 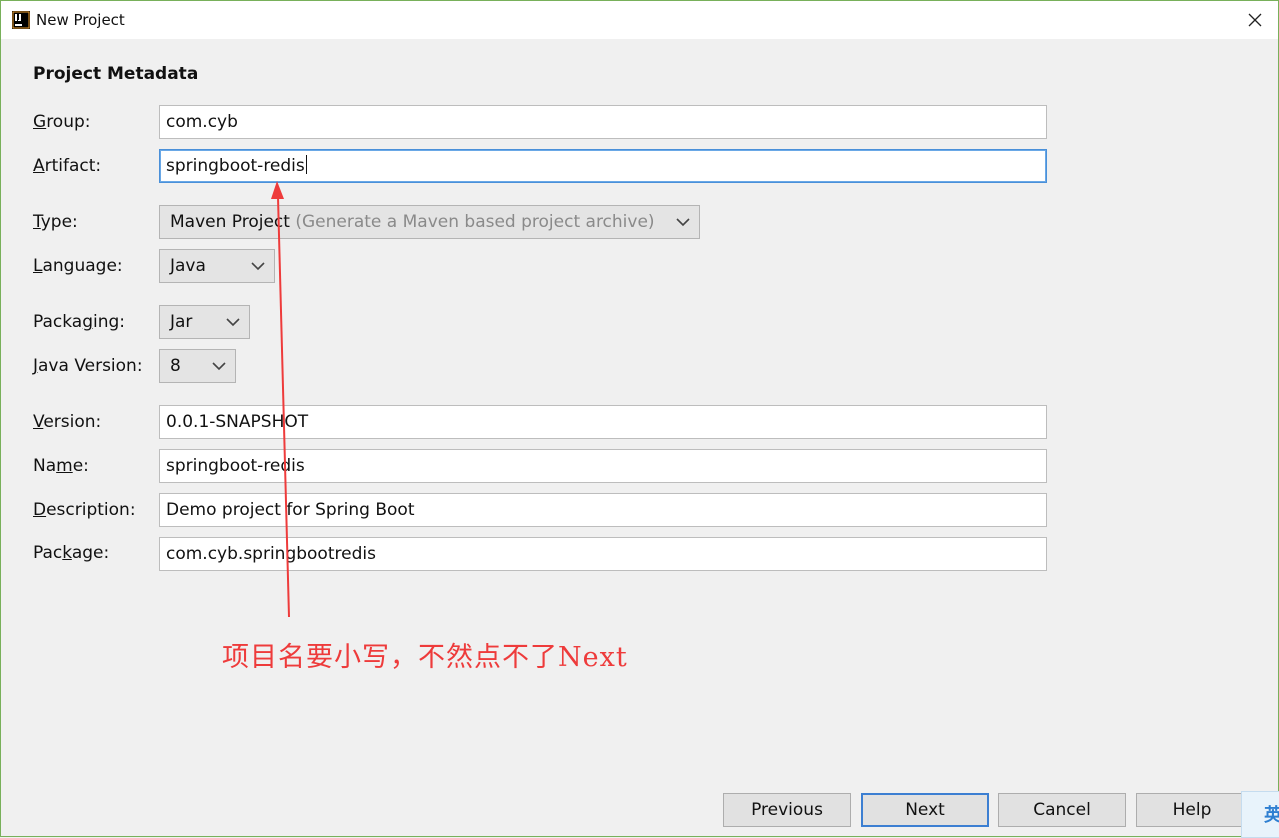 I want to click on artifact-field: springboot-redis, so click(x=603, y=166).